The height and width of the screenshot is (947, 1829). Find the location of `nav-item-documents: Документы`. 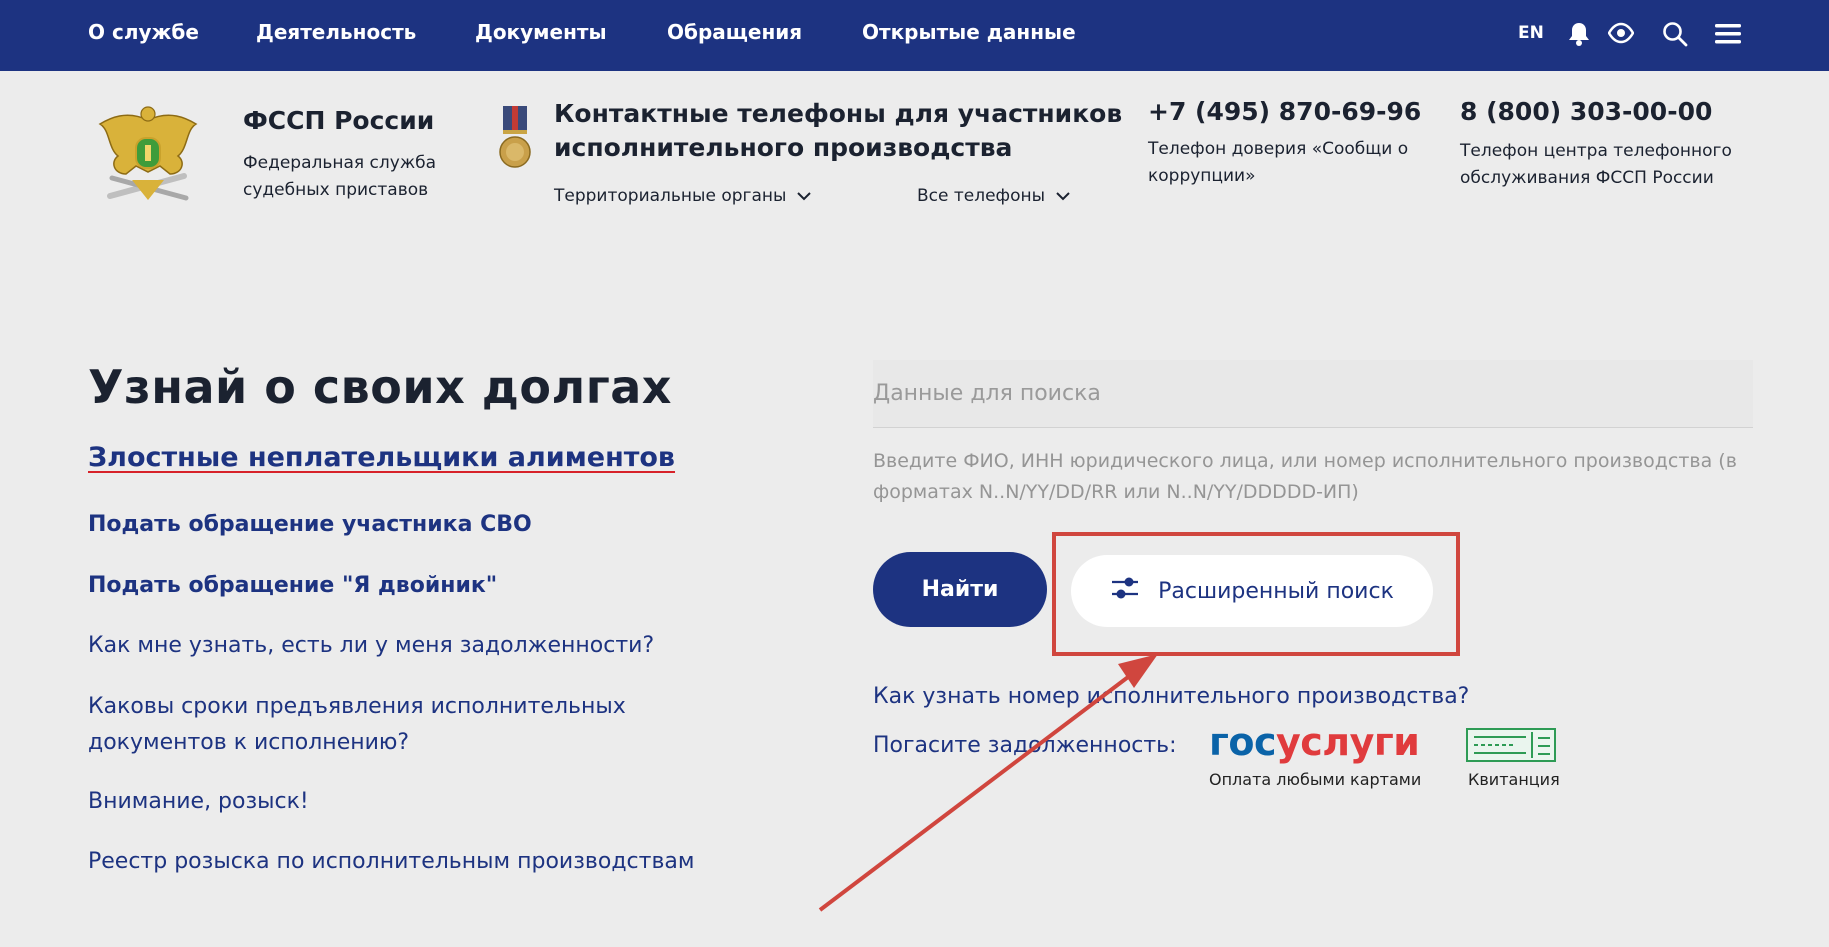

nav-item-documents: Документы is located at coordinates (541, 32).